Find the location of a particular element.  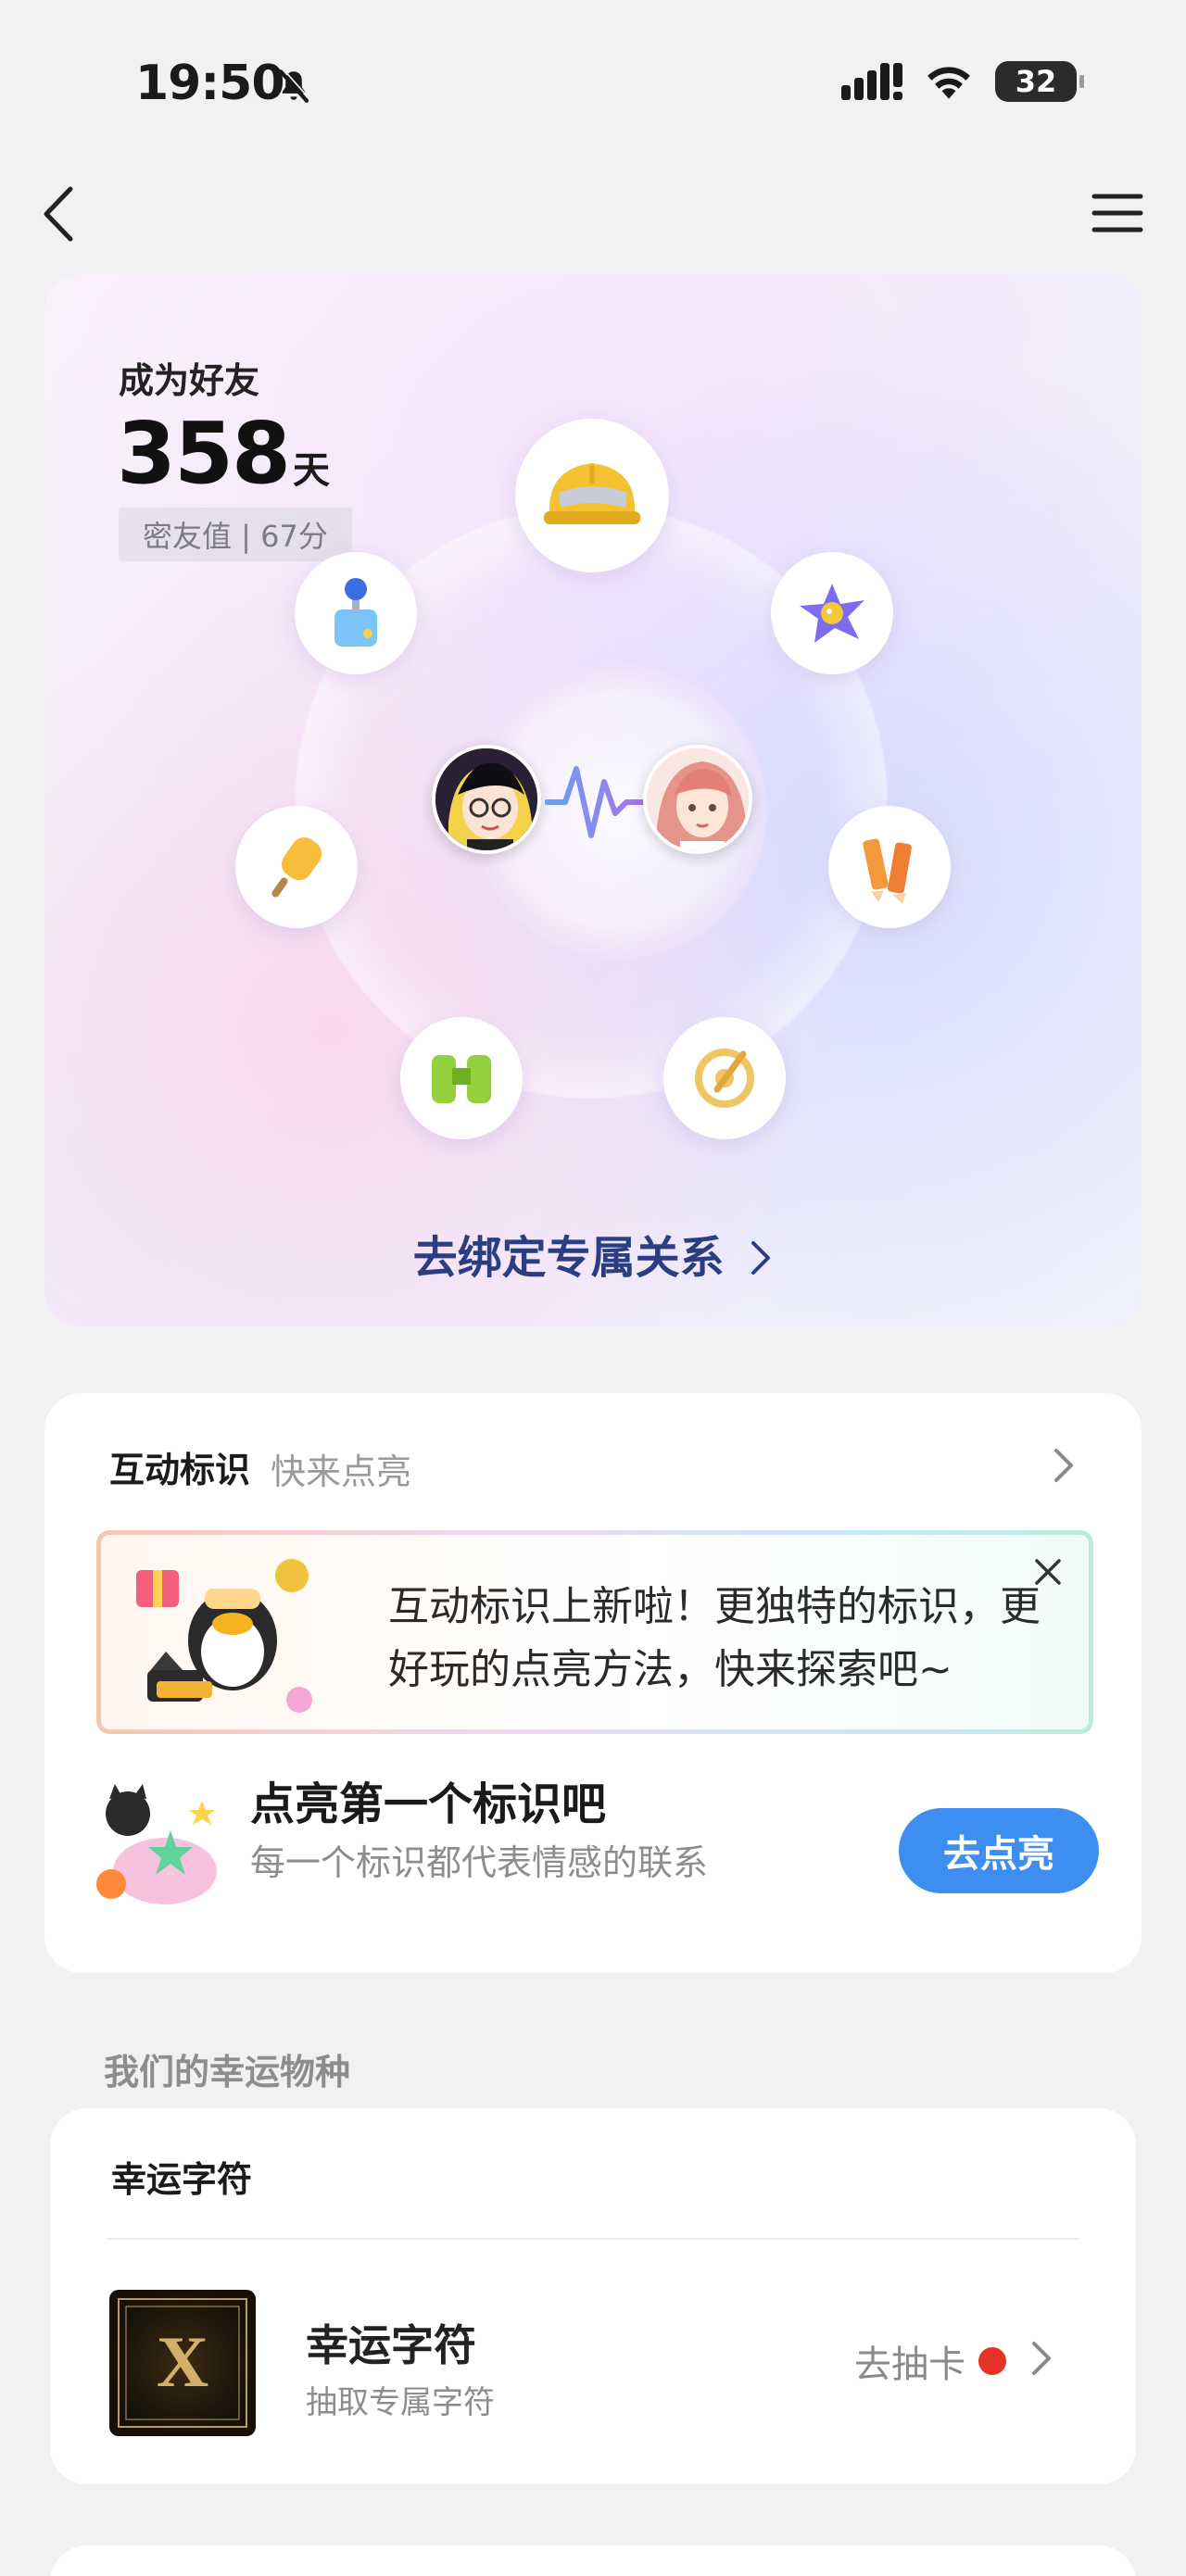

popsicle-icon is located at coordinates (296, 867).